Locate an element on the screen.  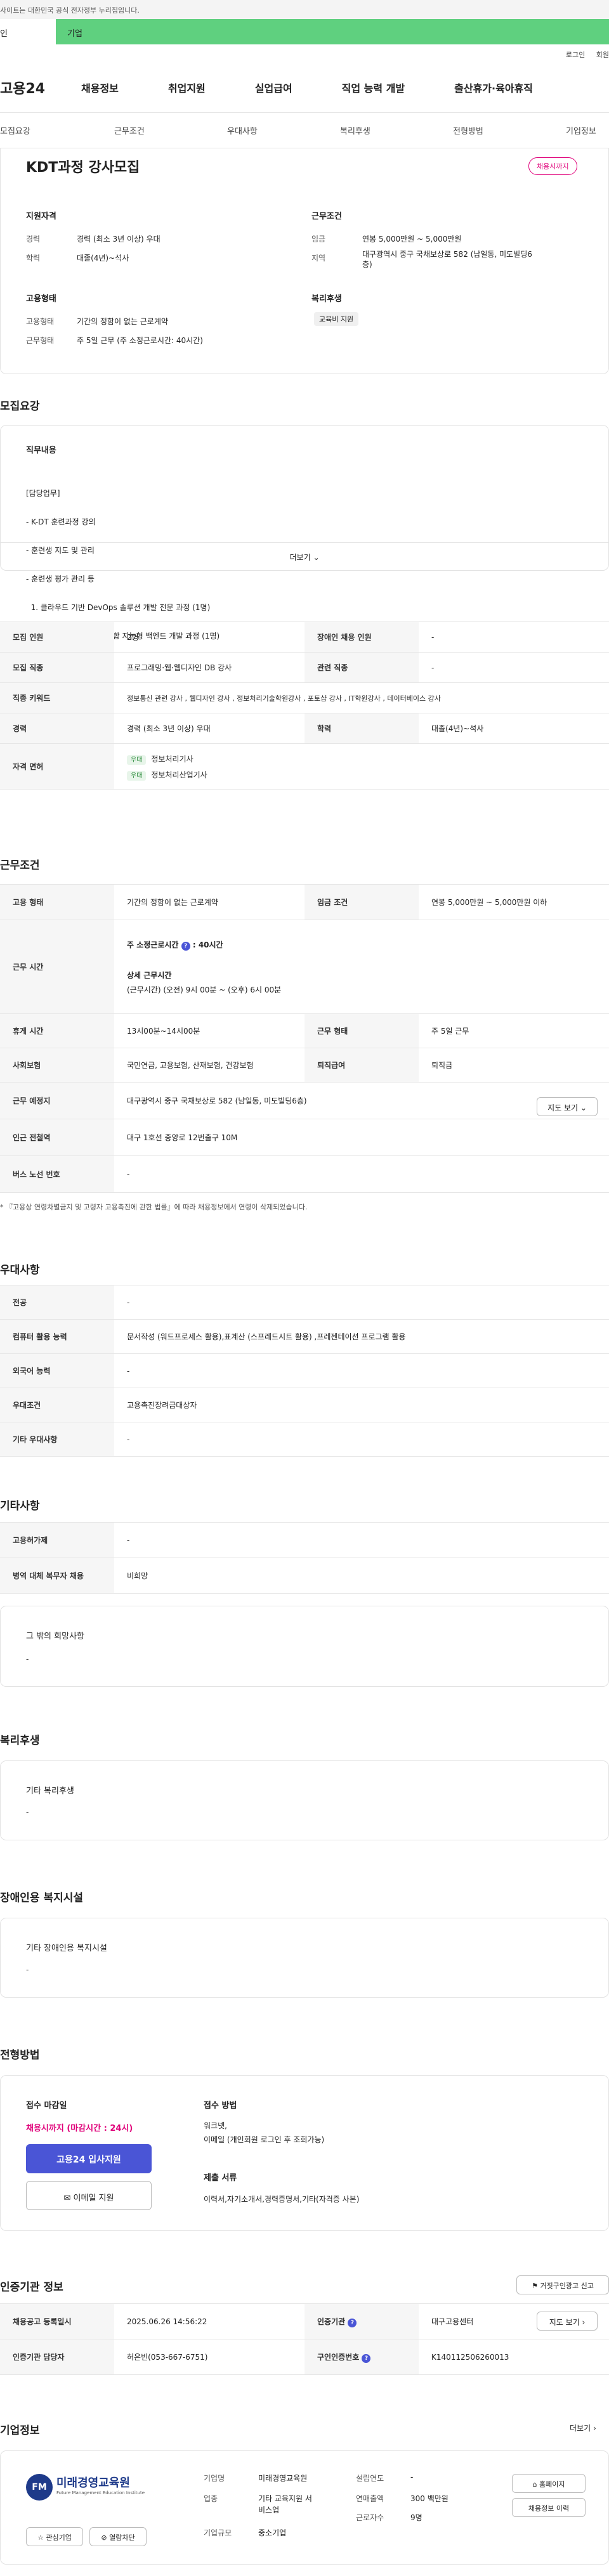
tab-personal: 인 is located at coordinates (28, 31).